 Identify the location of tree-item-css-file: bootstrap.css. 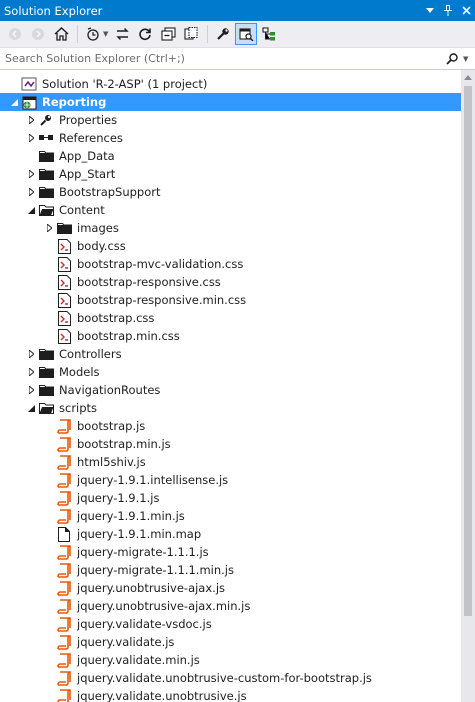
(230, 318).